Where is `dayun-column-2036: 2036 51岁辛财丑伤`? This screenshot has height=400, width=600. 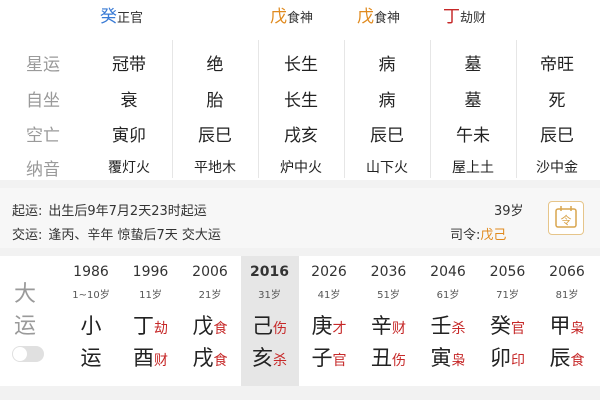 dayun-column-2036: 2036 51岁辛财丑伤 is located at coordinates (389, 321).